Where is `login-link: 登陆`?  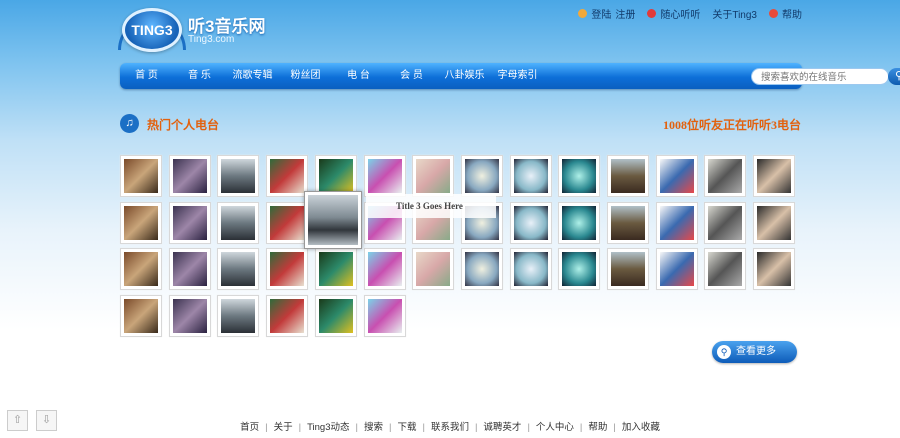 login-link: 登陆 is located at coordinates (601, 13).